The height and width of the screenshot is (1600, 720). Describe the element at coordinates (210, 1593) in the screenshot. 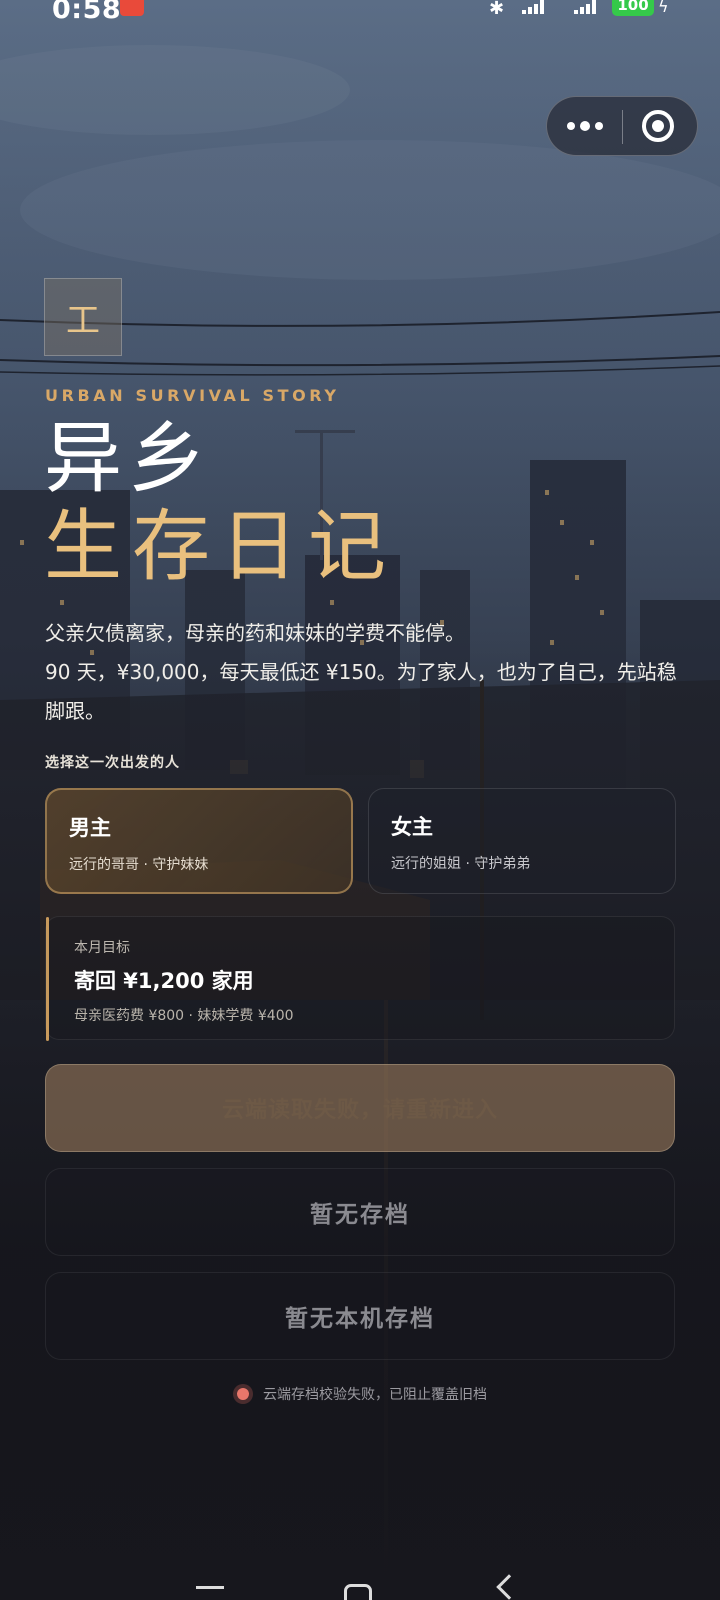

I see `menu-icon` at that location.